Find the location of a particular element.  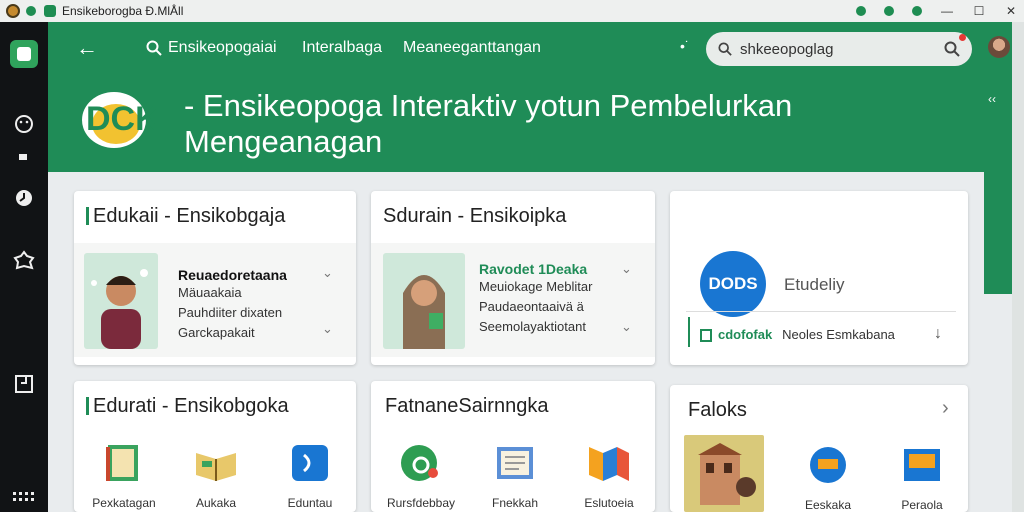

scroll-track is located at coordinates (1018, 267).